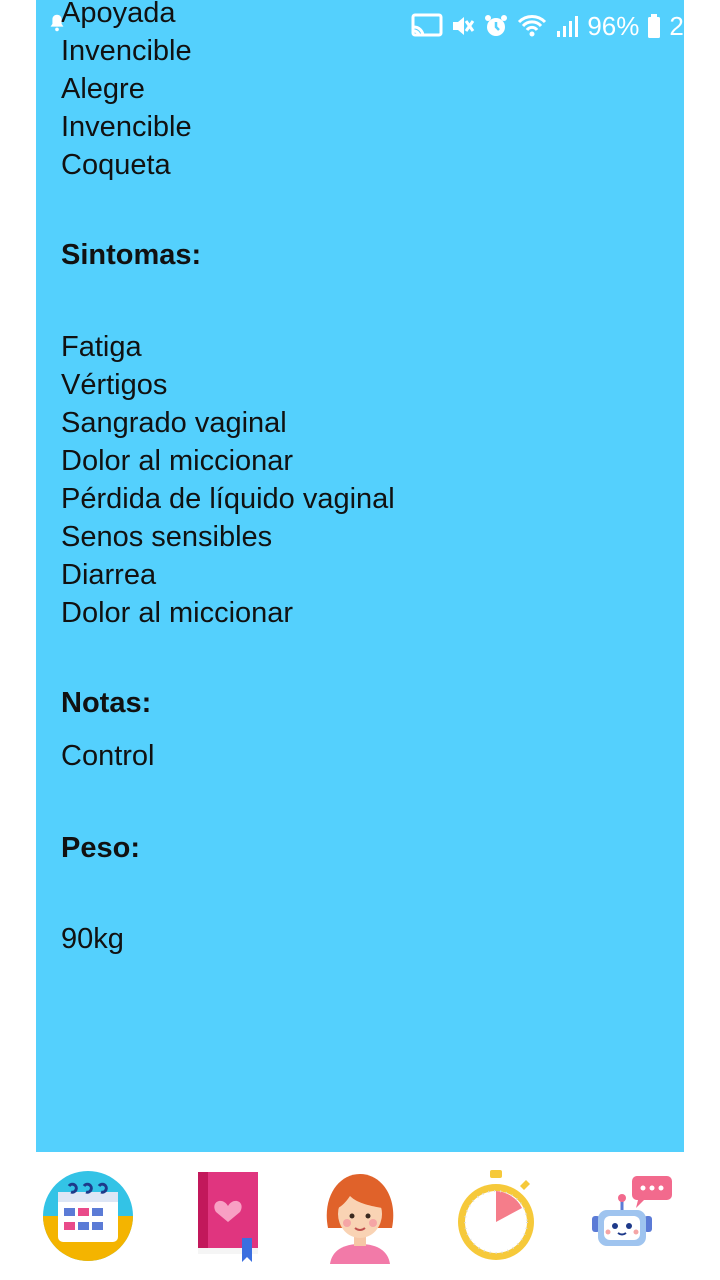 The height and width of the screenshot is (1280, 720). I want to click on weight-heading: Peso:, so click(100, 848).